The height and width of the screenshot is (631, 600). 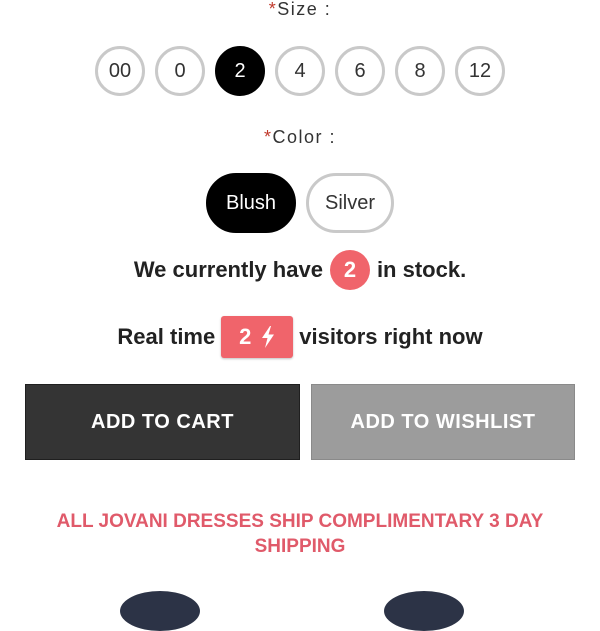 What do you see at coordinates (166, 336) in the screenshot?
I see `visitors-prefix: Real time` at bounding box center [166, 336].